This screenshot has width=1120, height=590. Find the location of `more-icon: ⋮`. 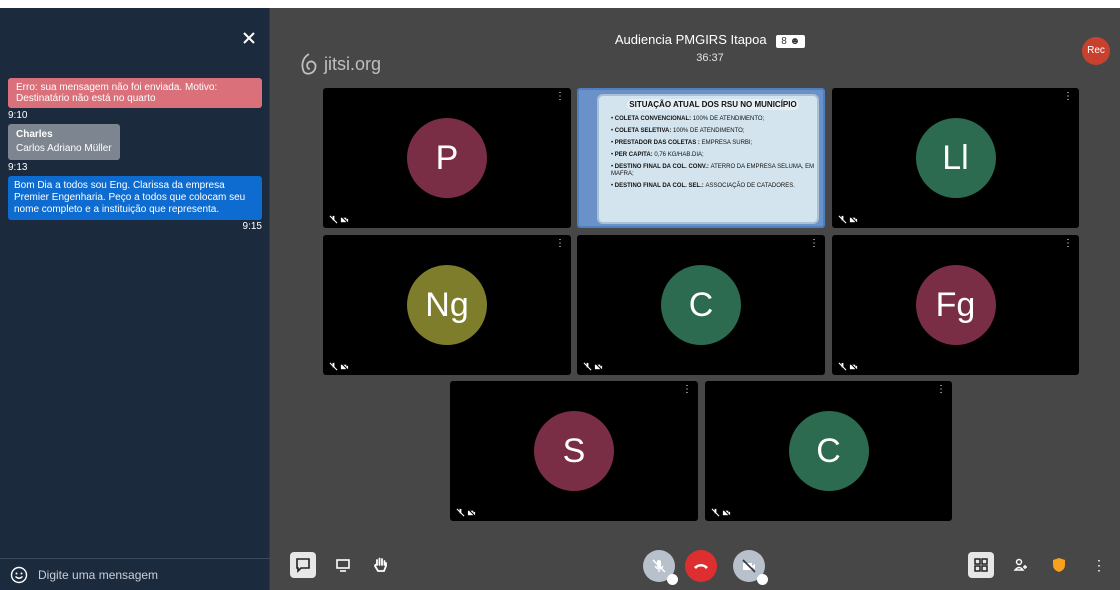

more-icon: ⋮ is located at coordinates (1099, 564).